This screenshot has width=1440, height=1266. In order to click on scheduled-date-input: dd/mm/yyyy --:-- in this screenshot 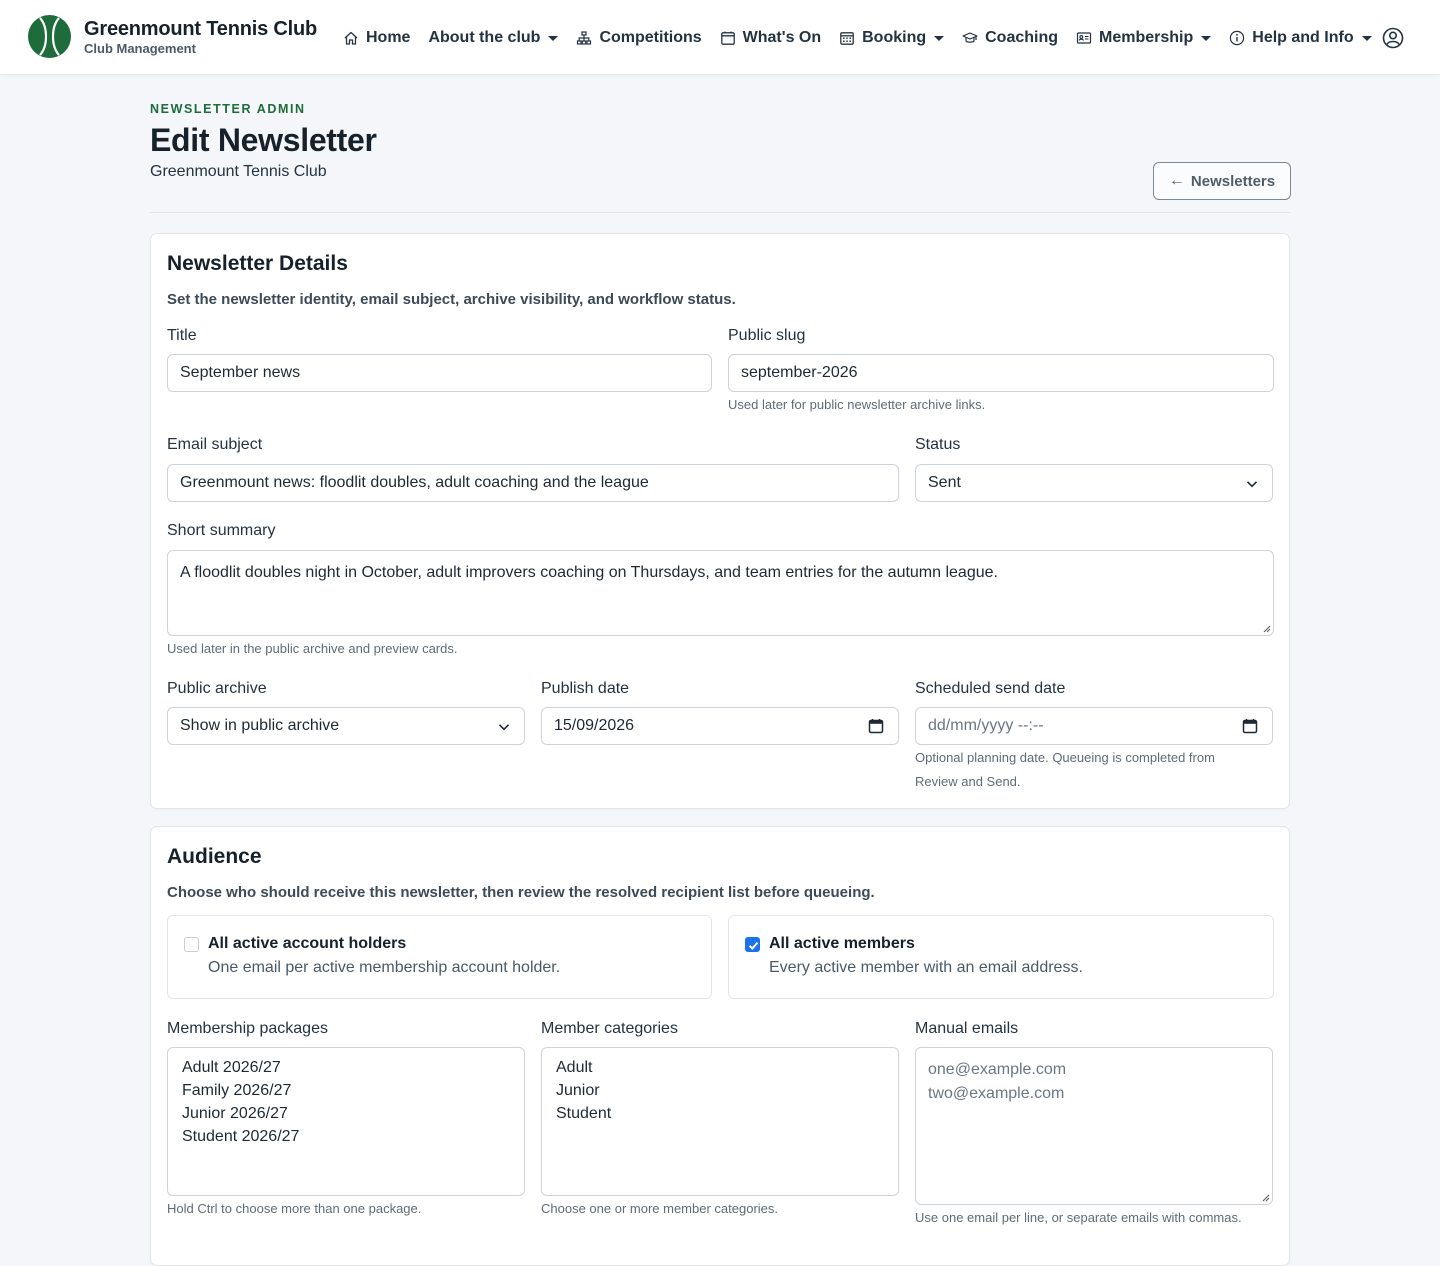, I will do `click(1094, 726)`.